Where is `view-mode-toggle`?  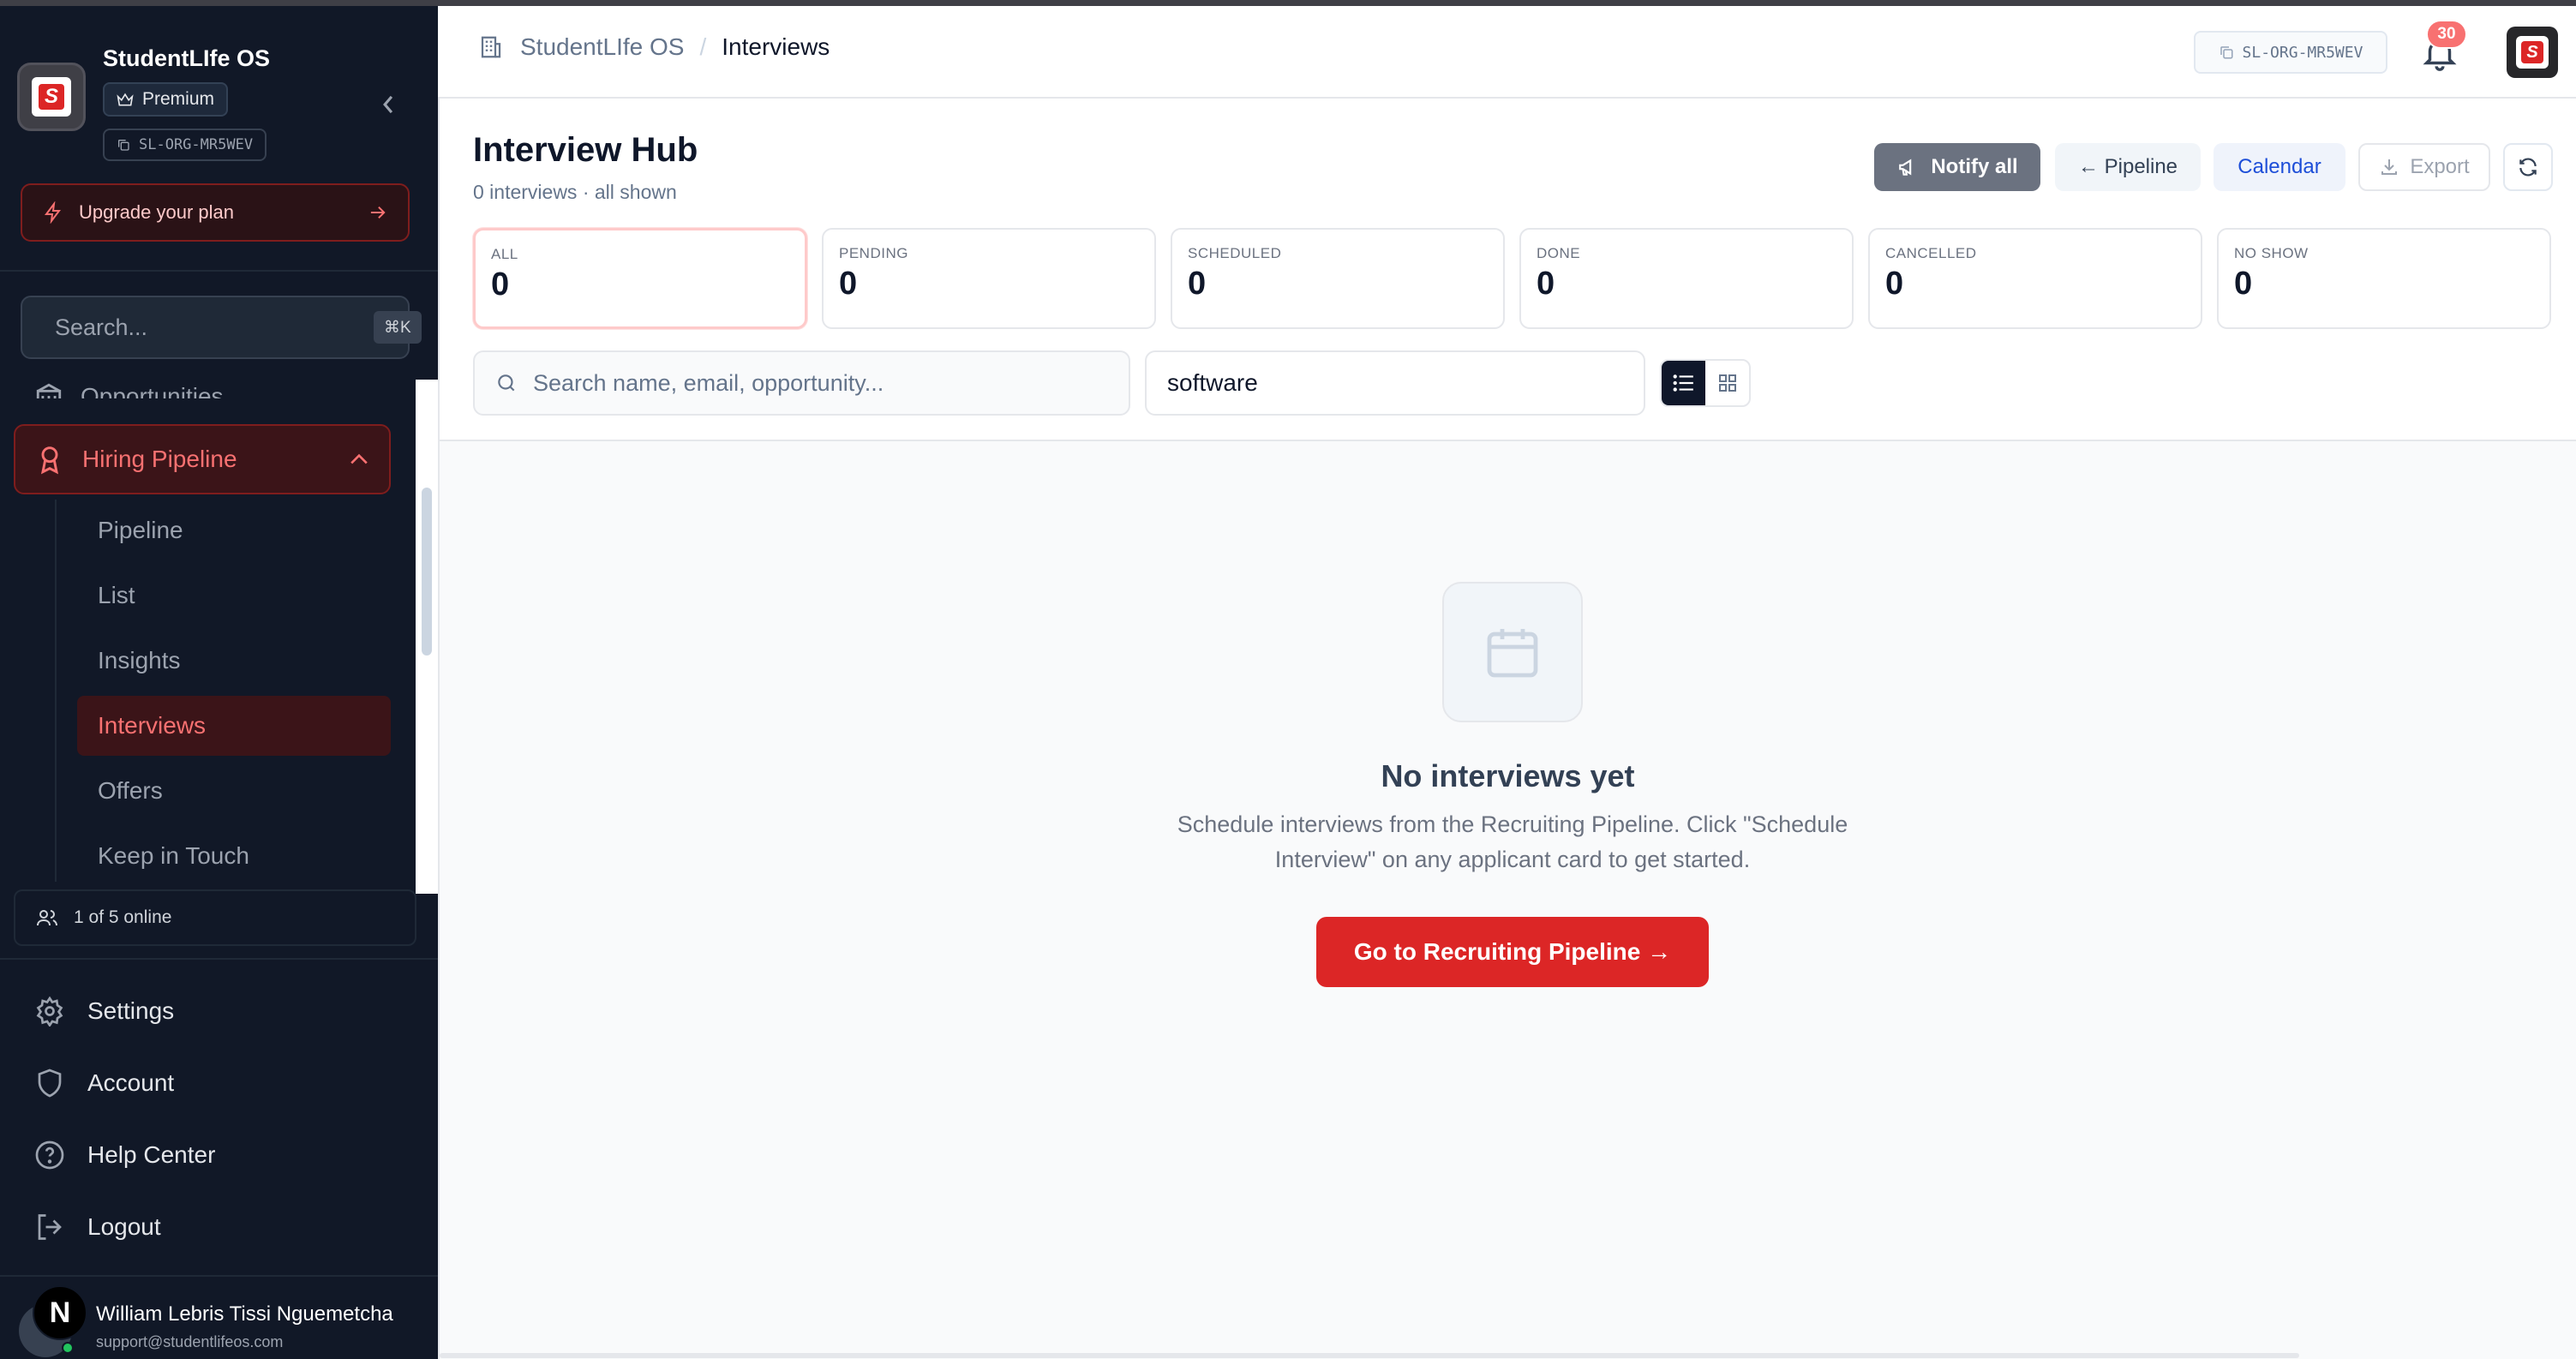 view-mode-toggle is located at coordinates (1705, 383).